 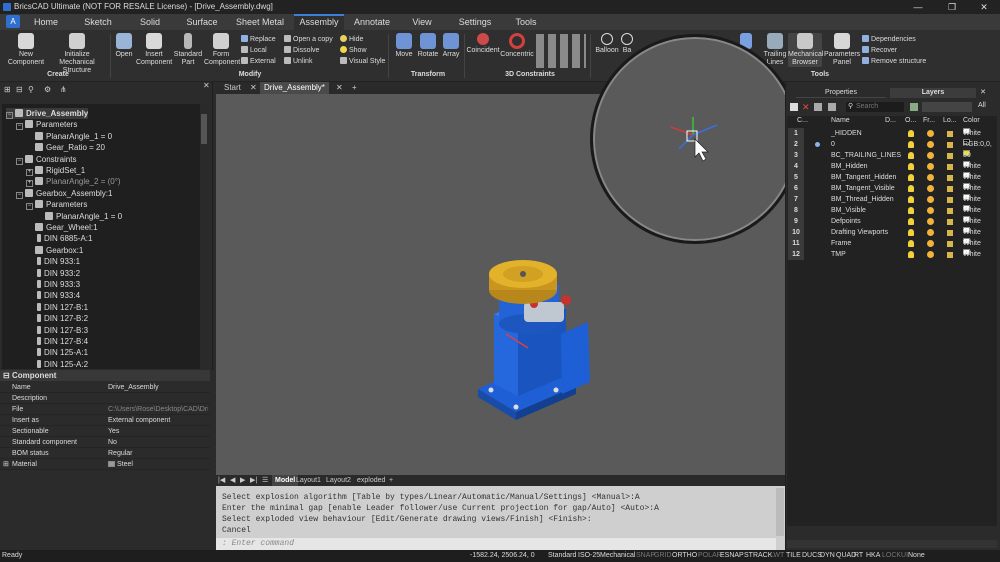 I want to click on panel-close-icon: ✕, so click(x=208, y=86).